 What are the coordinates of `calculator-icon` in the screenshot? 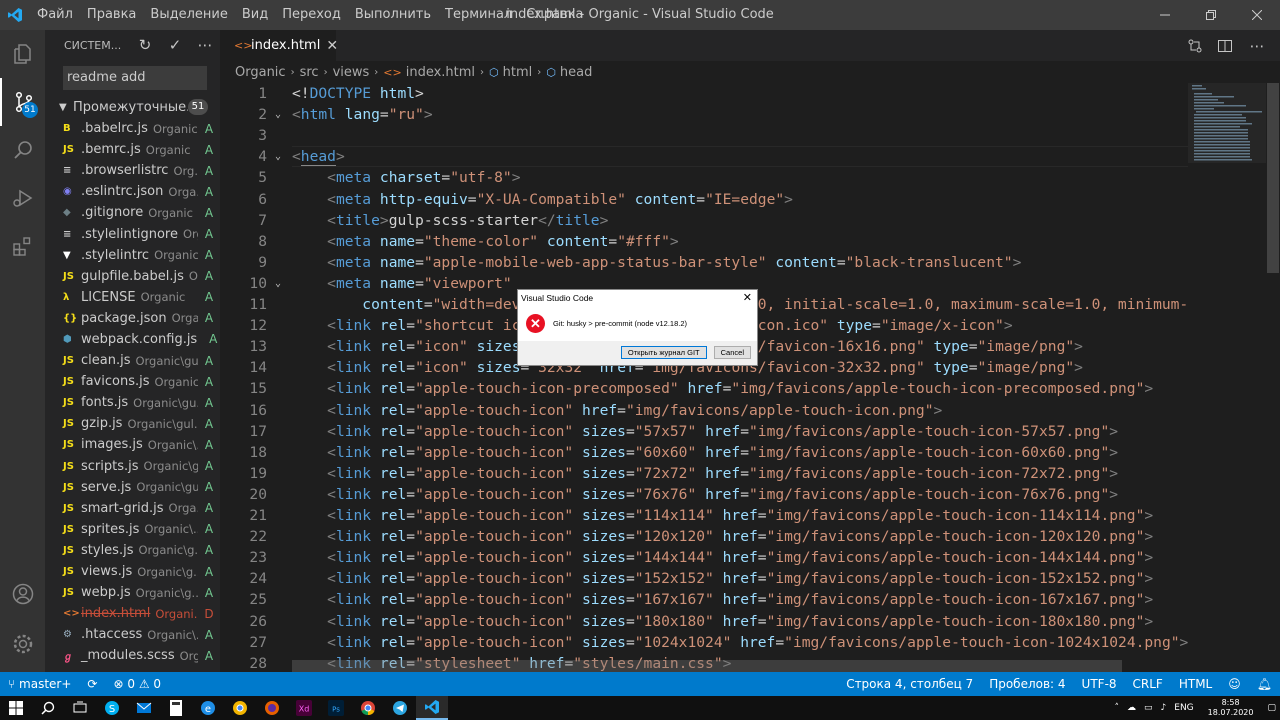 It's located at (176, 708).